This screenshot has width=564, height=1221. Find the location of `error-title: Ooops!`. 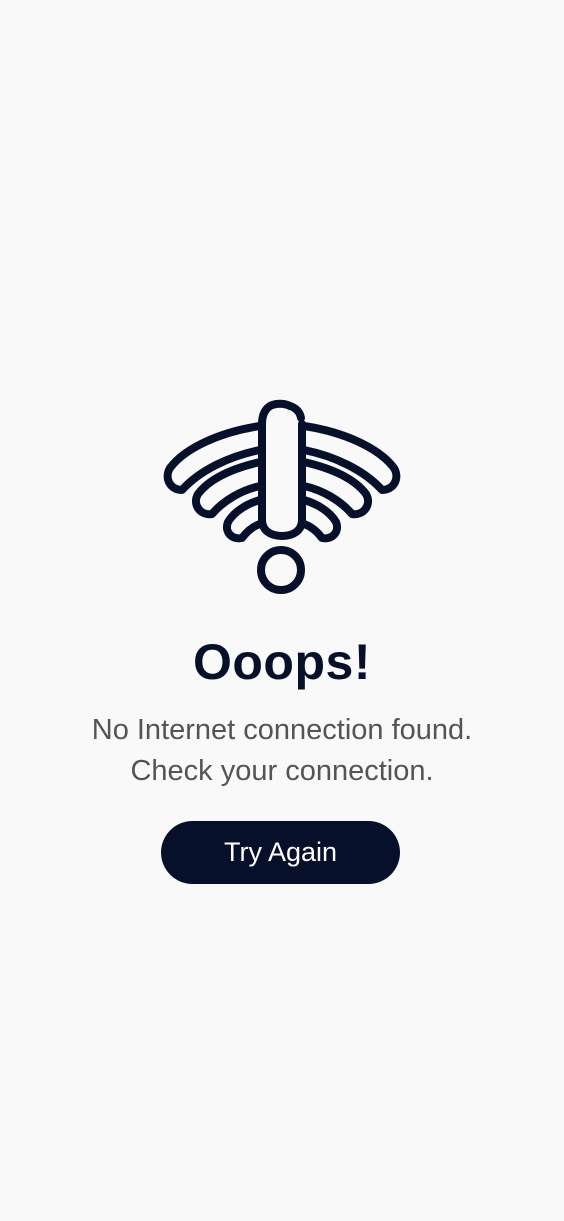

error-title: Ooops! is located at coordinates (282, 662).